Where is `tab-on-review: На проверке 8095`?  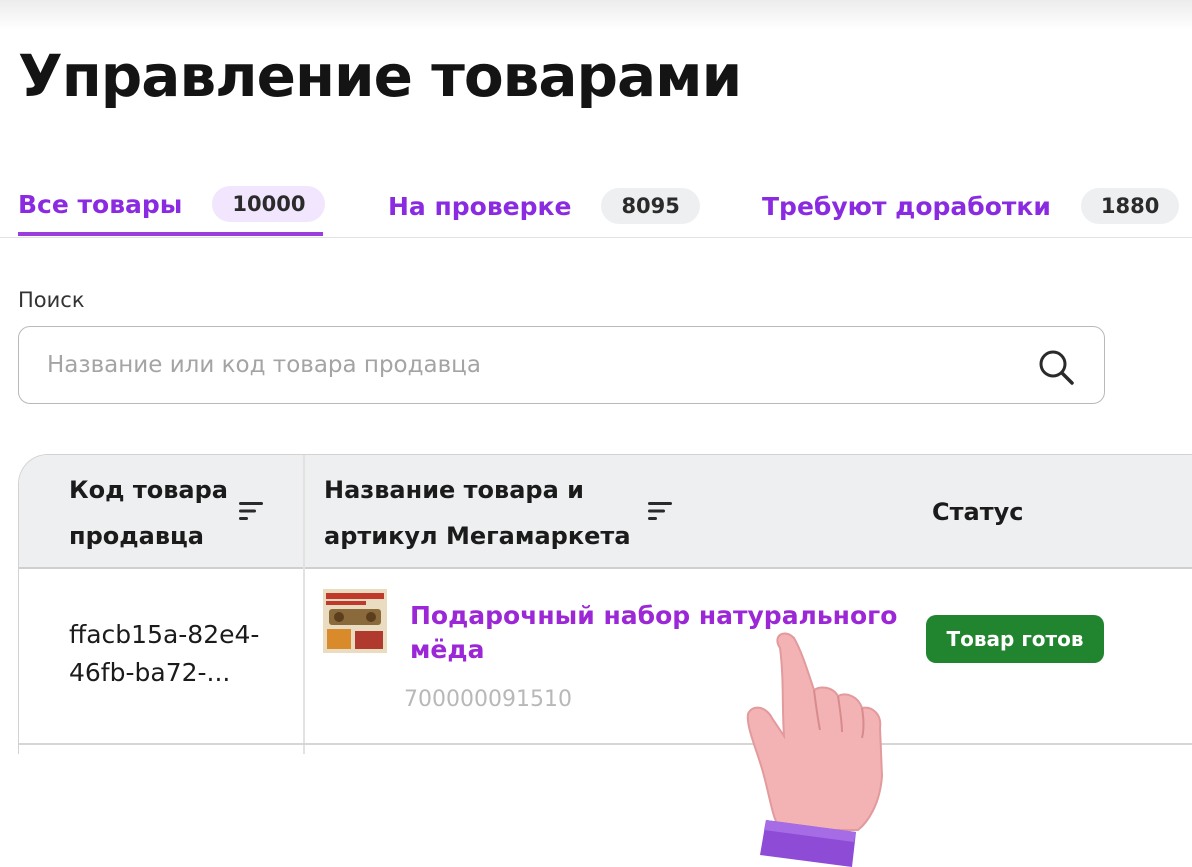 tab-on-review: На проверке 8095 is located at coordinates (544, 206).